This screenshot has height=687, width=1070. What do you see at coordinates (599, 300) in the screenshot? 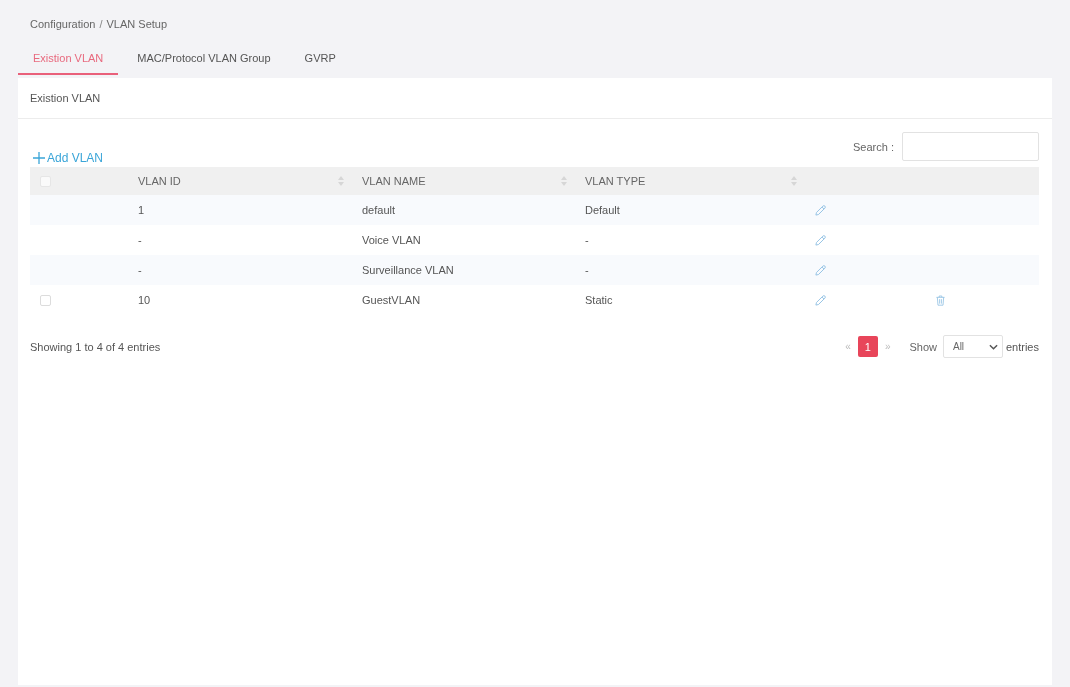
I see `vlan-type-cell: Static` at bounding box center [599, 300].